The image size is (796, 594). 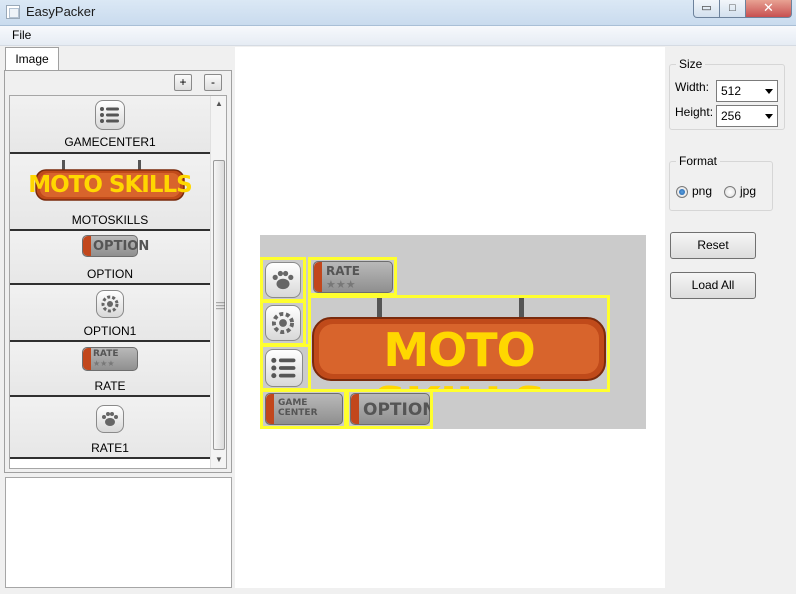 What do you see at coordinates (298, 408) in the screenshot?
I see `game-center-plate-text: GAME CENTER` at bounding box center [298, 408].